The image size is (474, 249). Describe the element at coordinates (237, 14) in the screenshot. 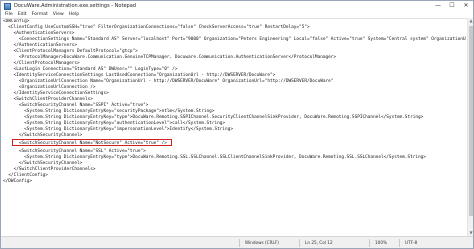

I see `menu-bar: File Edit Format View Help` at that location.